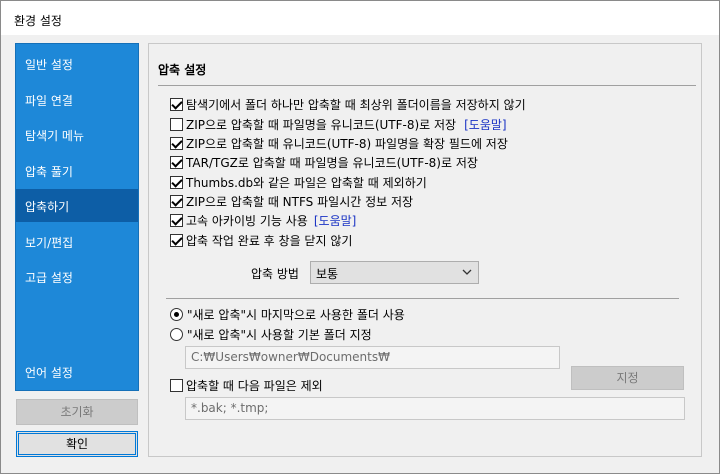 This screenshot has height=474, width=720. I want to click on panel-title: 압축 설정, so click(182, 70).